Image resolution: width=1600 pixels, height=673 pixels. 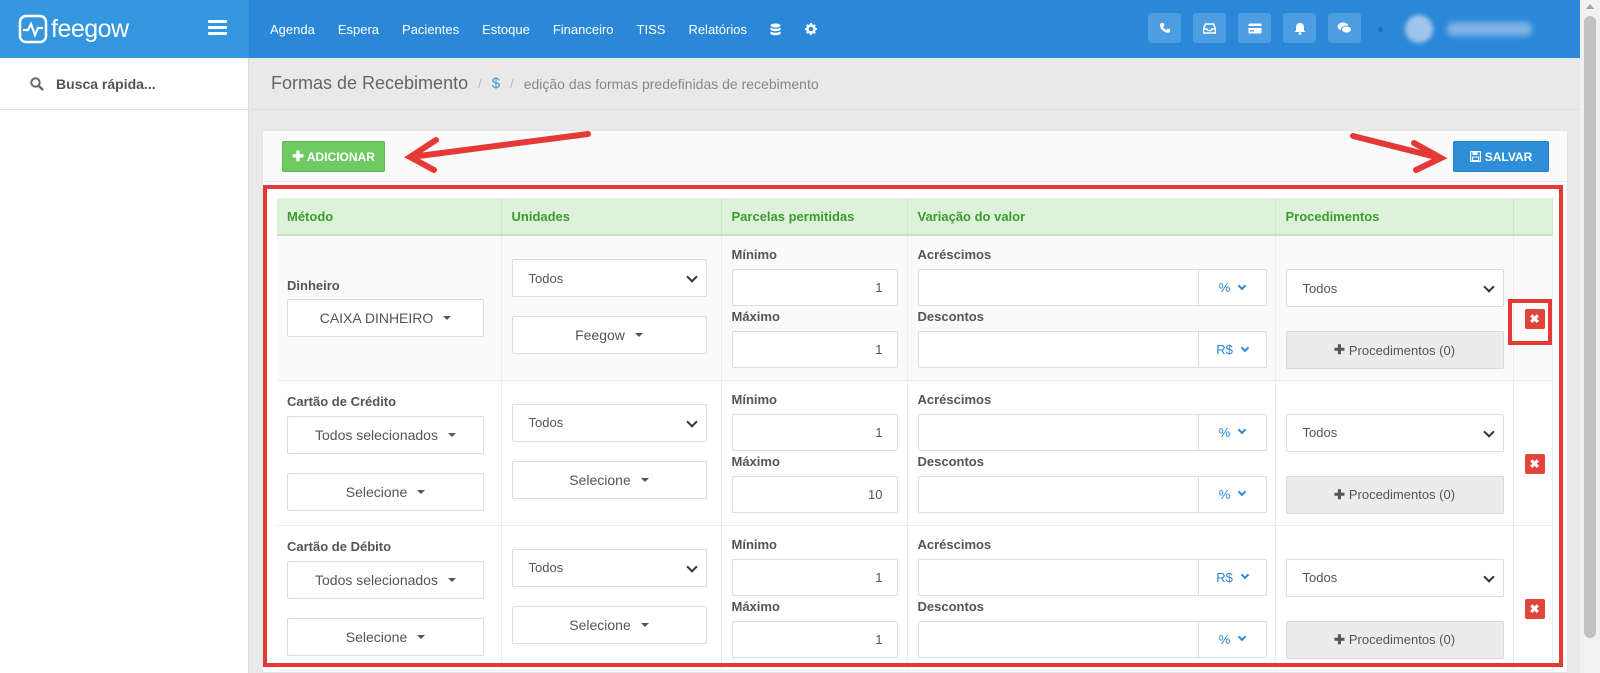 I want to click on nav-financeiro: Financeiro, so click(x=583, y=29).